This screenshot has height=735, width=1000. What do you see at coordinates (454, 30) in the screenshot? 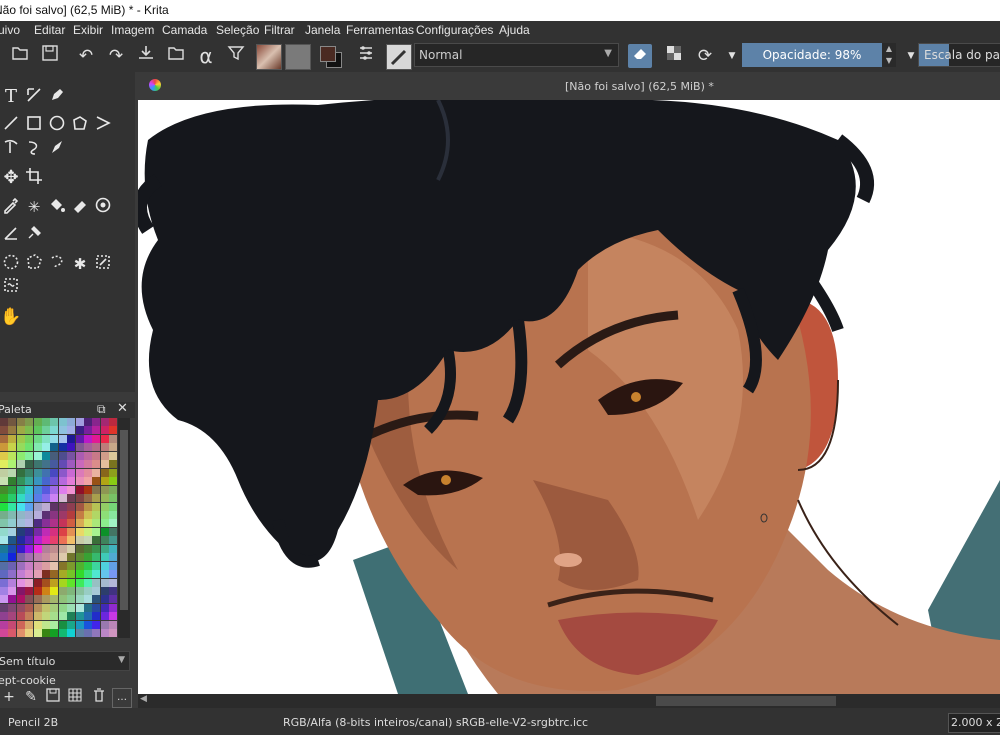
I see `menu-settings: Configurações` at bounding box center [454, 30].